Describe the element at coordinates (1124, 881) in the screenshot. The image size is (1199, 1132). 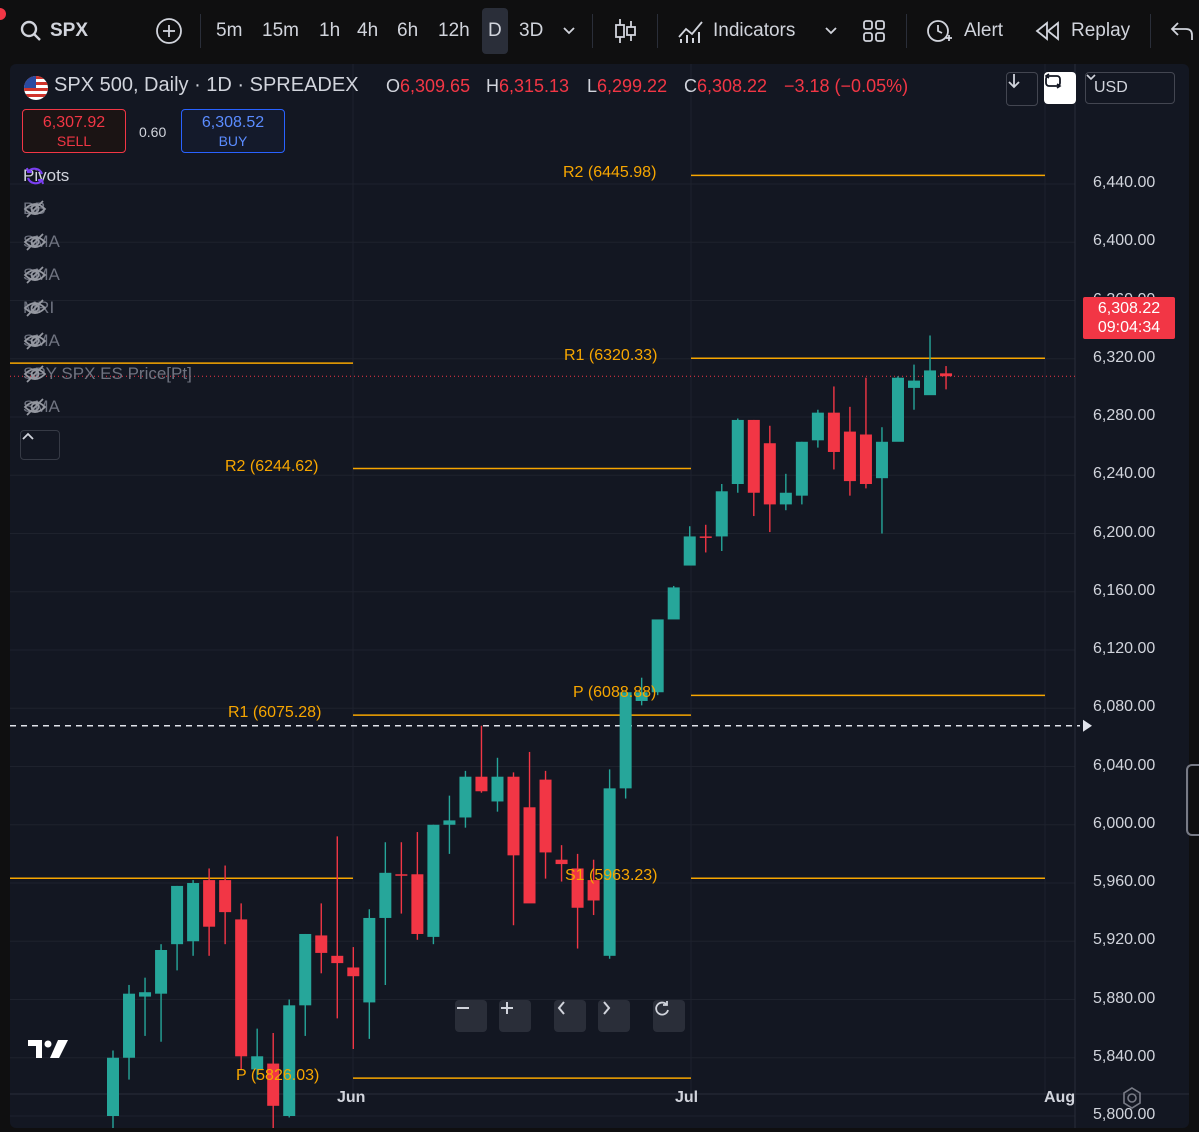
I see `price-axis-label: 5,960.00` at that location.